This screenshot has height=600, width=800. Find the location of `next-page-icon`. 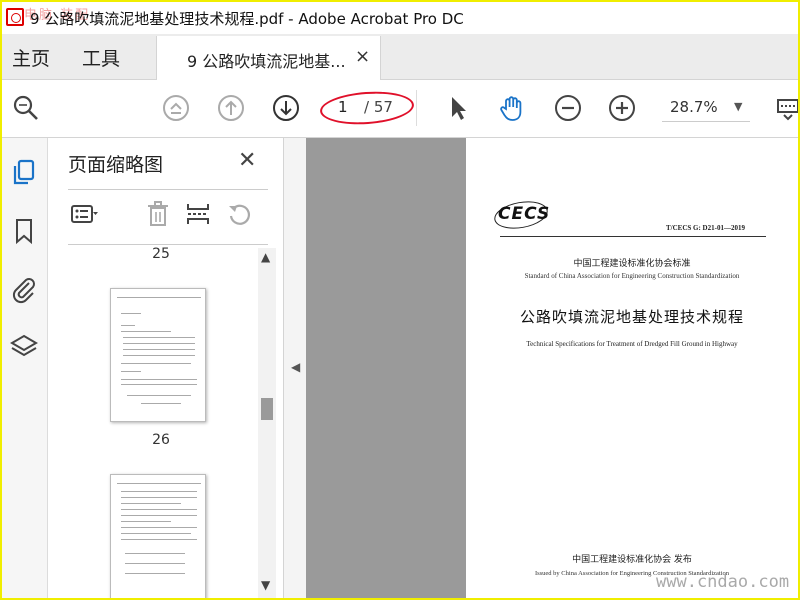

next-page-icon is located at coordinates (286, 108).